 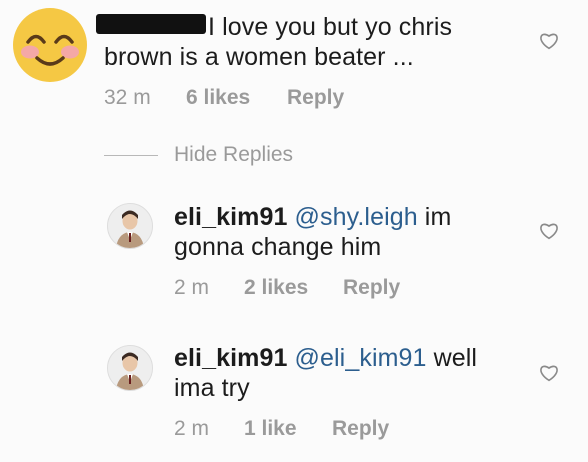 I want to click on comment-likes: 6 likes, so click(x=218, y=98).